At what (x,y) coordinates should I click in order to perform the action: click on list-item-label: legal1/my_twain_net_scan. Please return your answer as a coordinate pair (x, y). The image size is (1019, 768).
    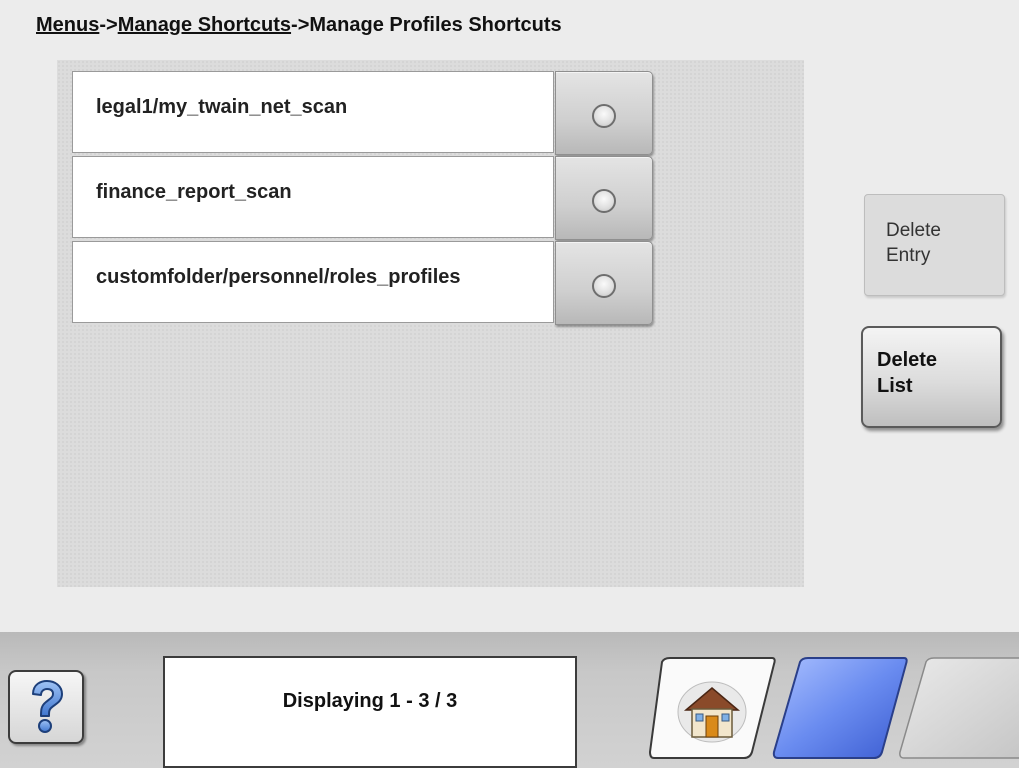
    Looking at the image, I should click on (313, 112).